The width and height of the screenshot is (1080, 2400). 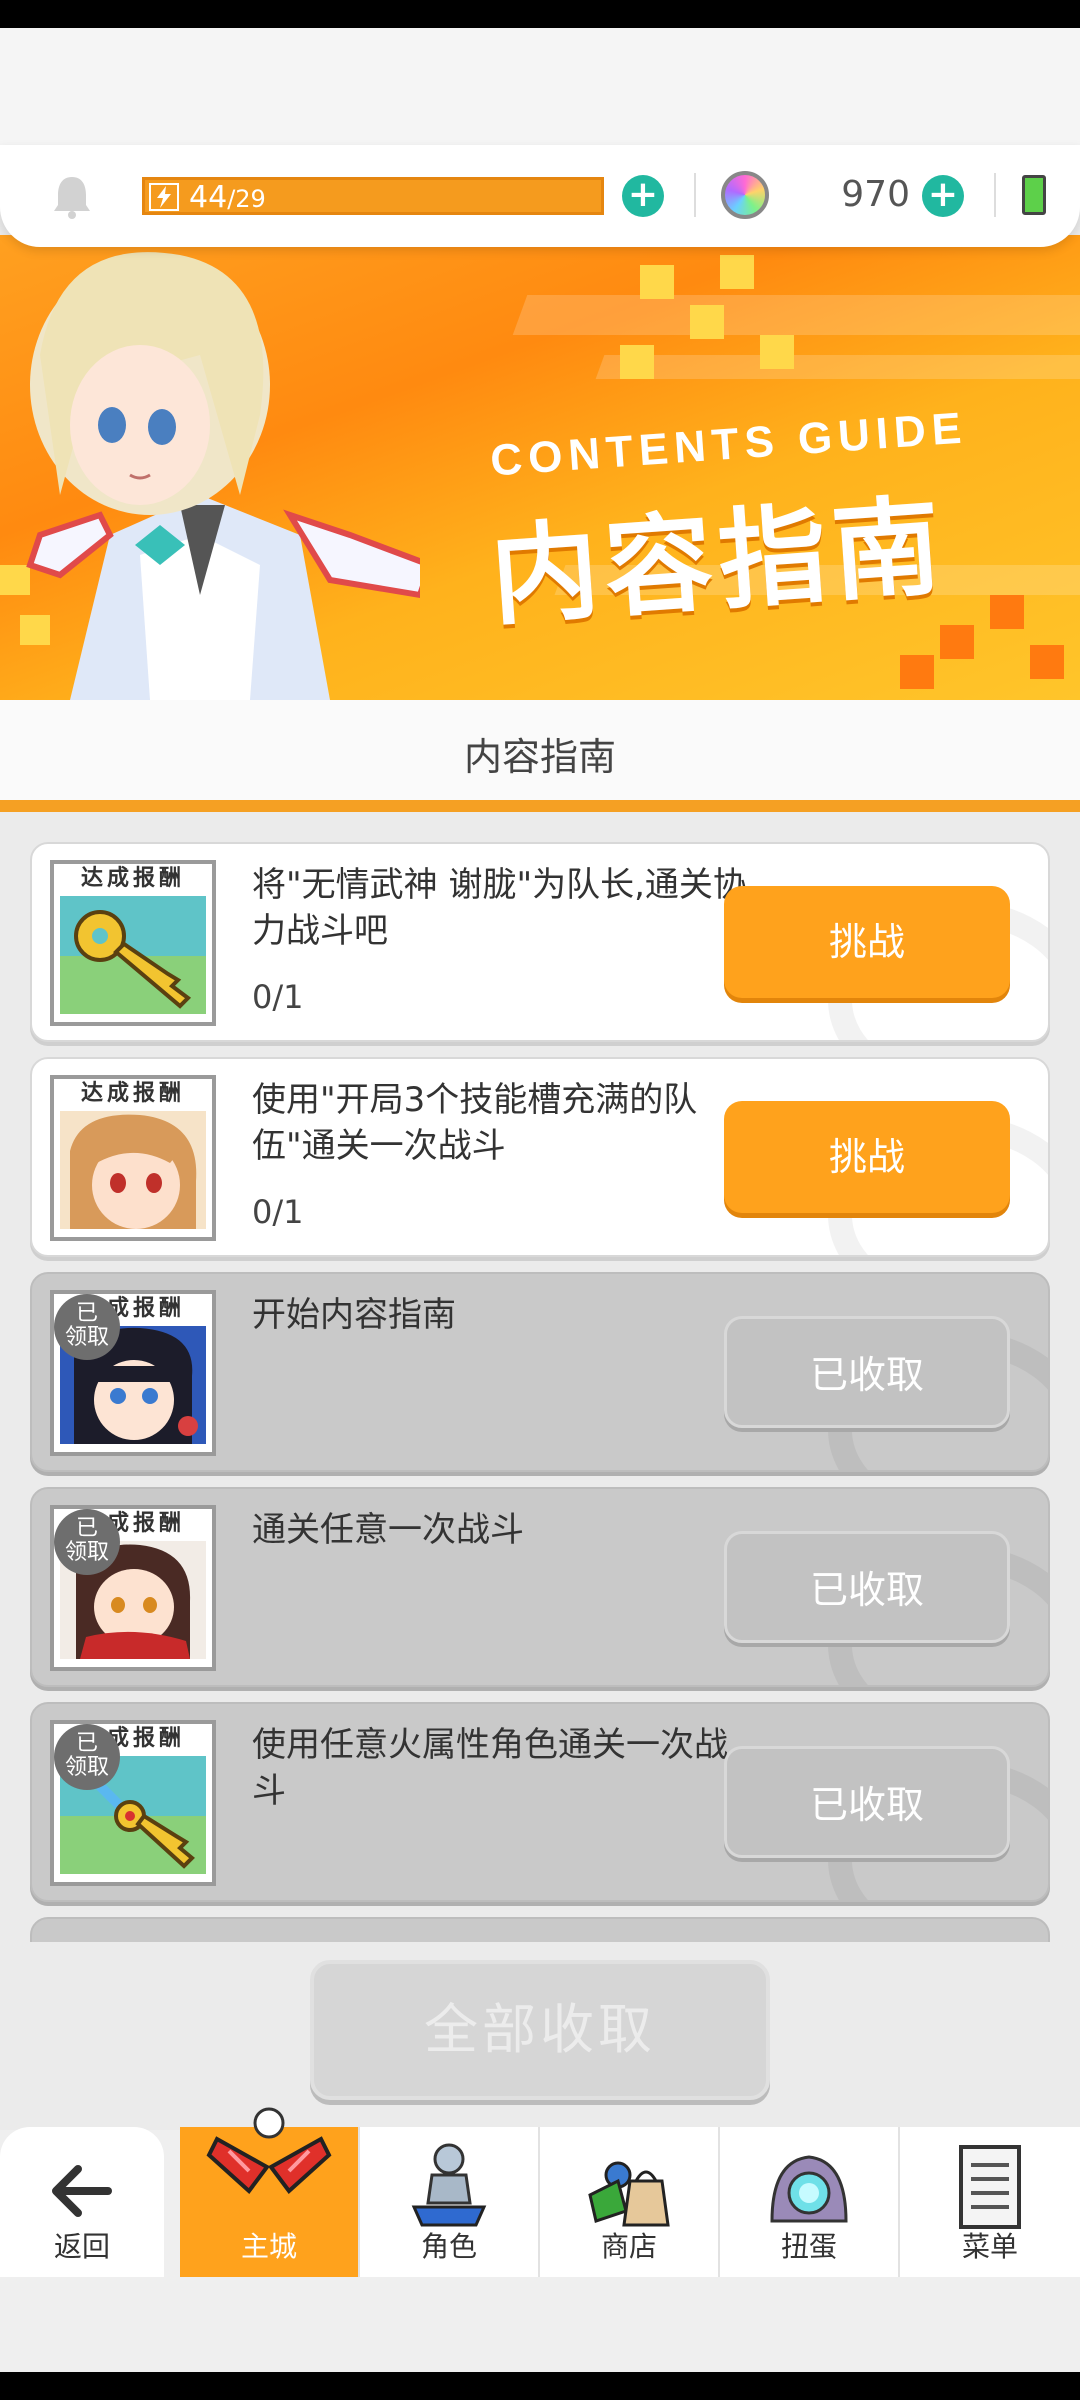 What do you see at coordinates (133, 1170) in the screenshot?
I see `character-portrait-icon` at bounding box center [133, 1170].